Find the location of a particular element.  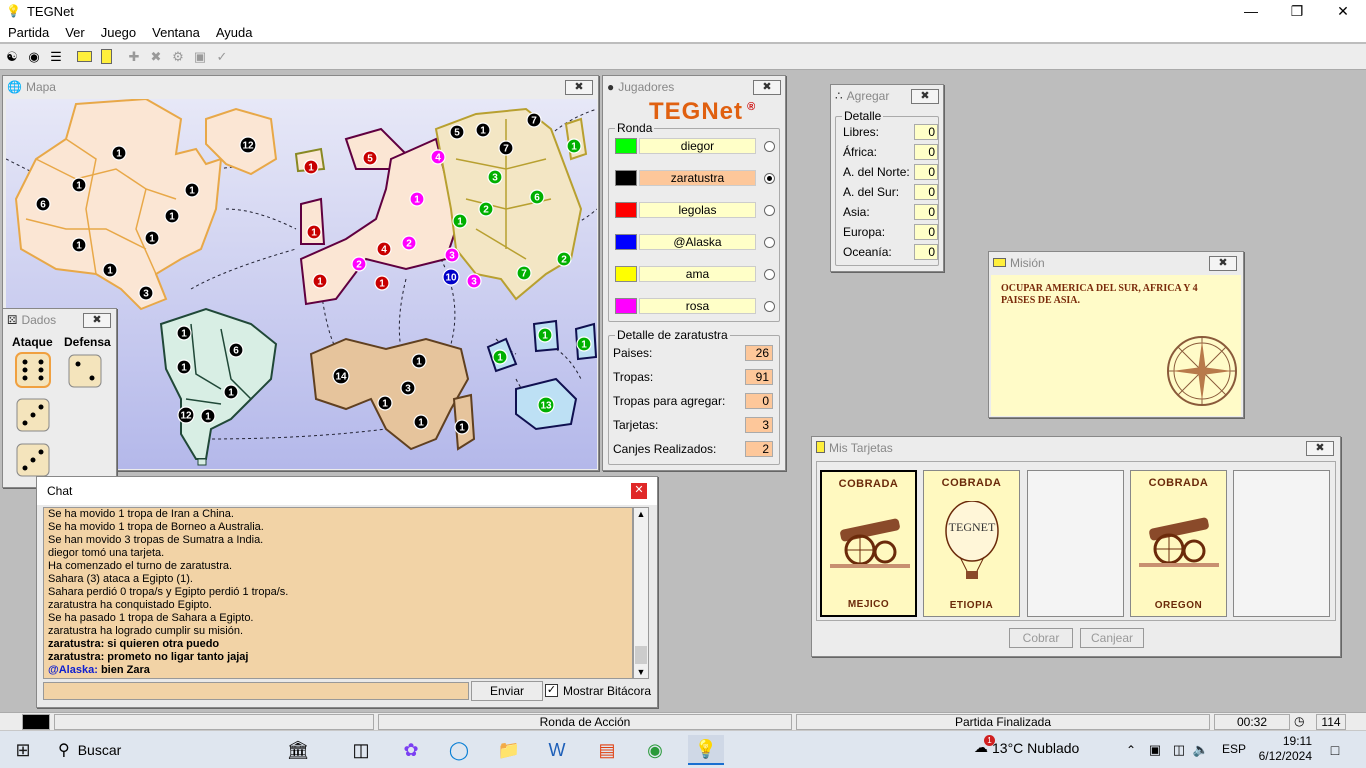

menu-ventana: Ventana is located at coordinates (176, 32).